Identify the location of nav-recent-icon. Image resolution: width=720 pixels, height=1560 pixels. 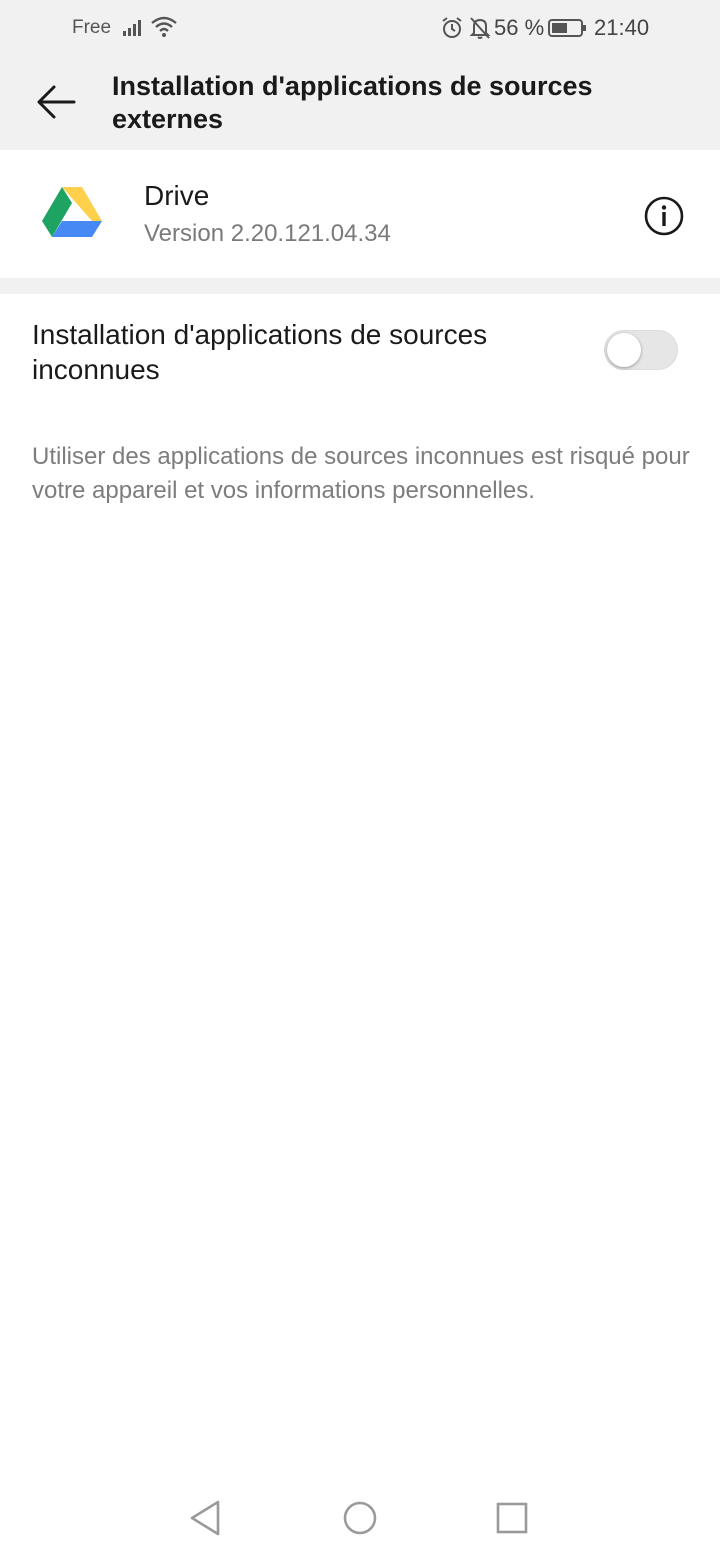
(512, 1518).